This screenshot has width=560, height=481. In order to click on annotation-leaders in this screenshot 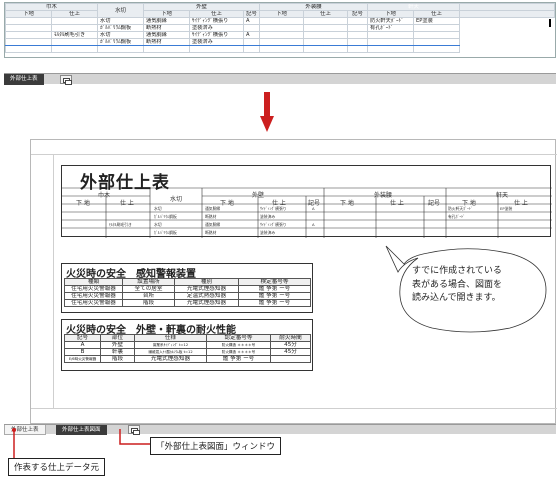, I will do `click(81, 443)`.